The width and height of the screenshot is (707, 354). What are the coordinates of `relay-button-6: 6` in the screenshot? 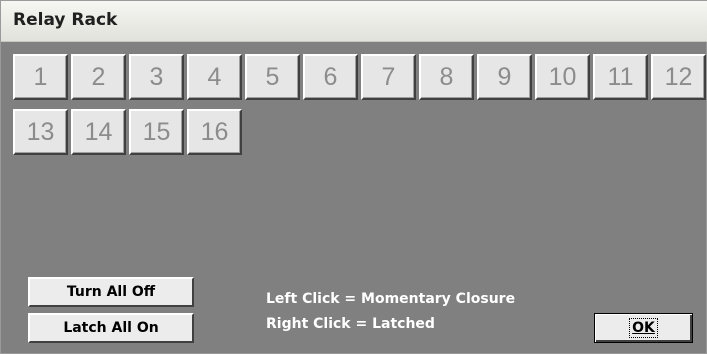 It's located at (330, 77).